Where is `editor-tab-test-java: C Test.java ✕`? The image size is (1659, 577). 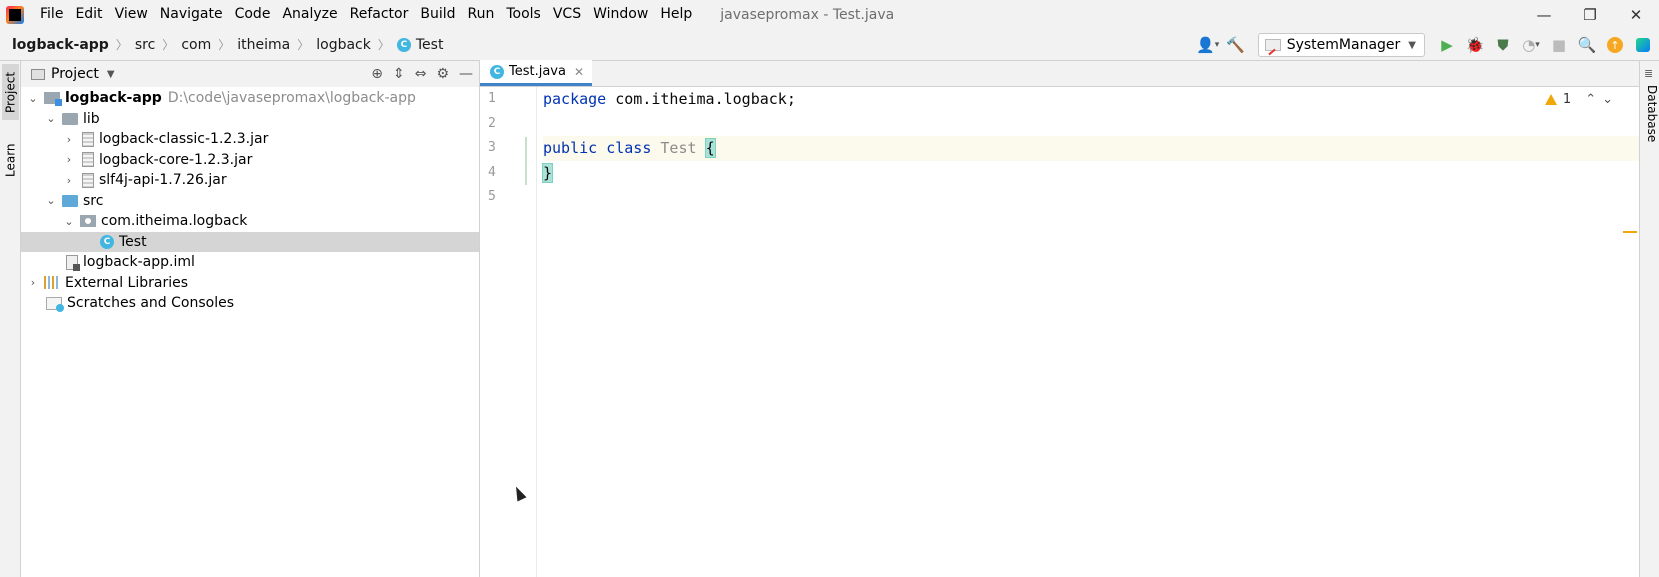 editor-tab-test-java: C Test.java ✕ is located at coordinates (536, 73).